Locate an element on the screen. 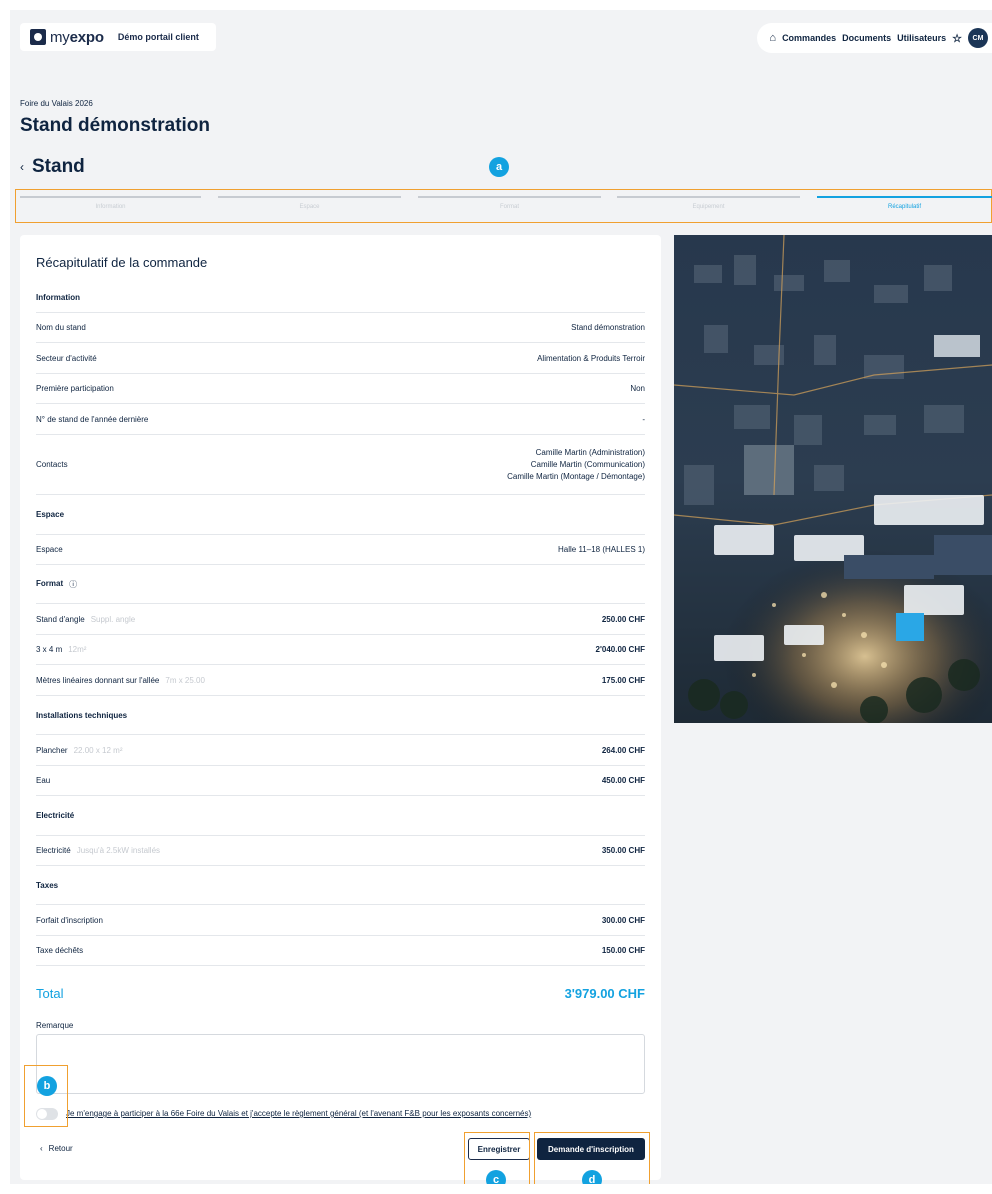 Image resolution: width=992 pixels, height=1194 pixels. row-label: Forfait d'inscription is located at coordinates (69, 920).